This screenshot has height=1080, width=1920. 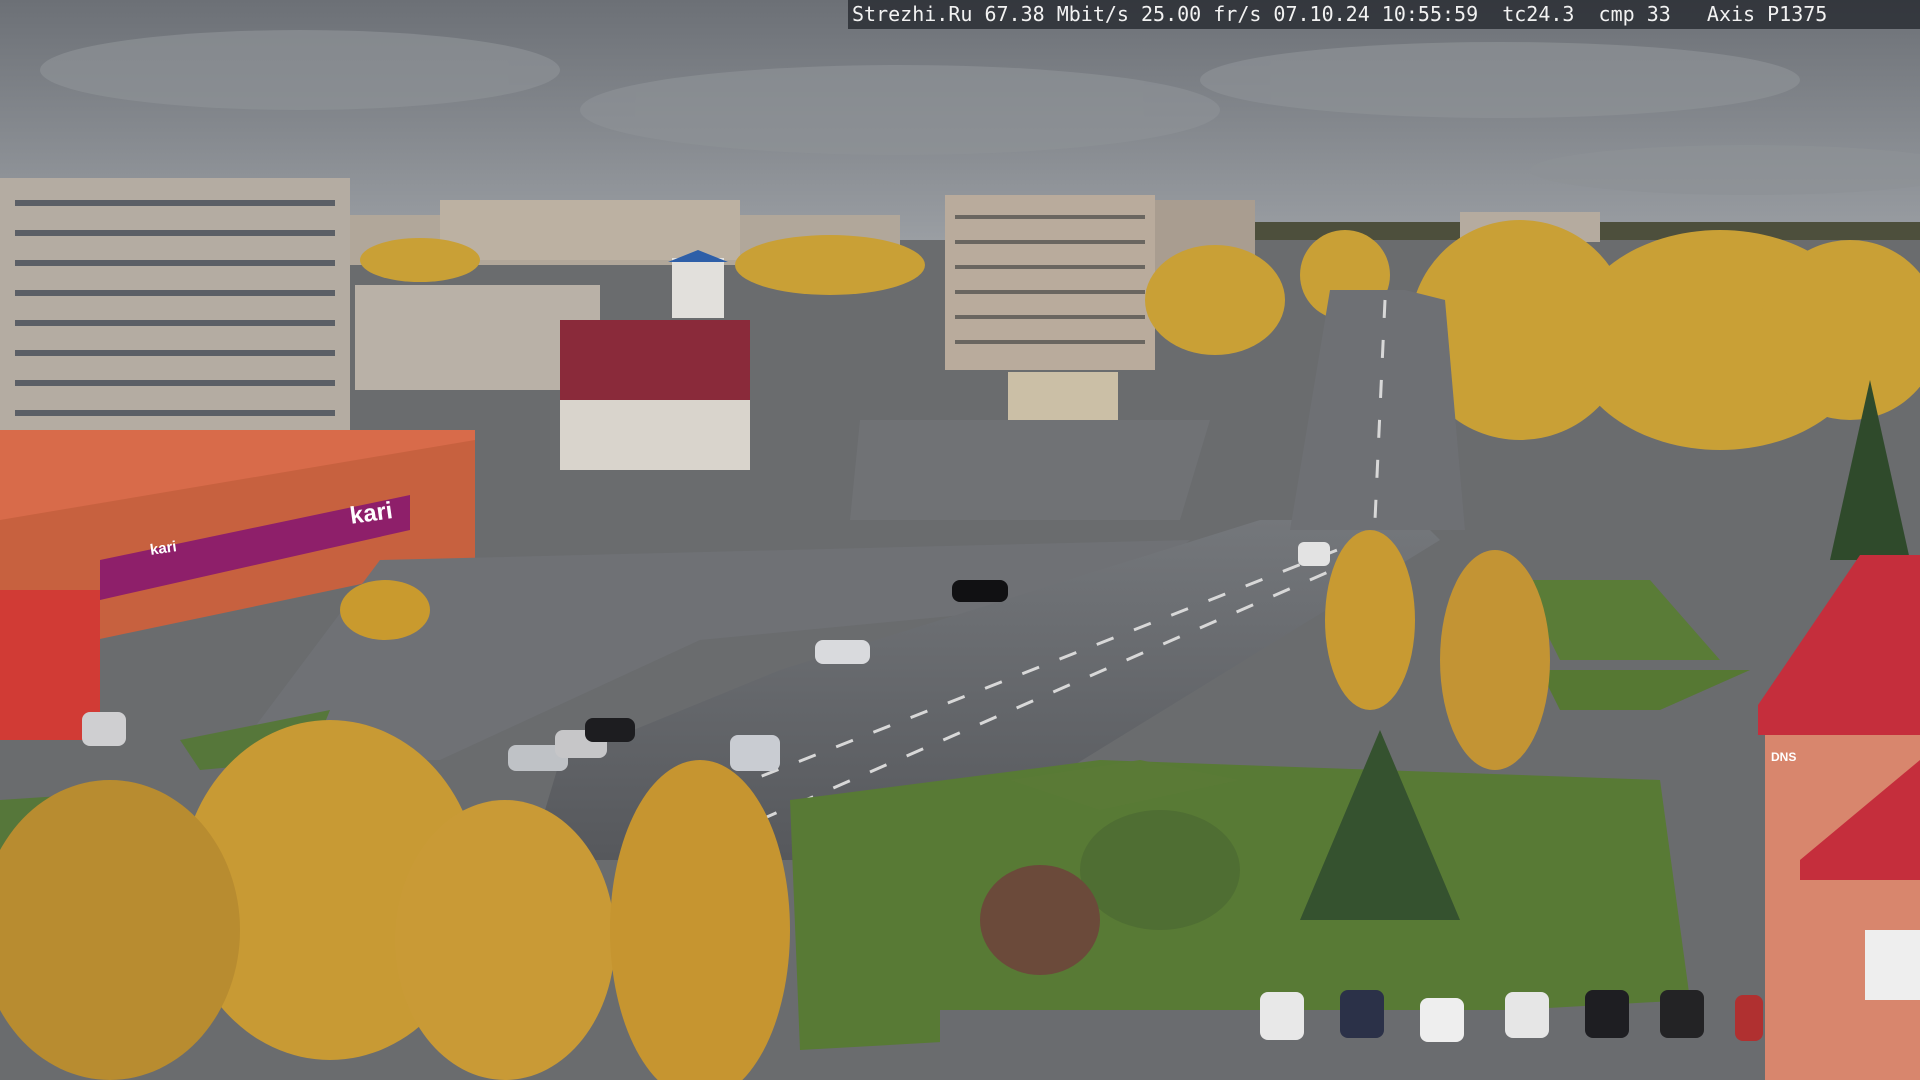 I want to click on maroon-building-lower, so click(x=655, y=435).